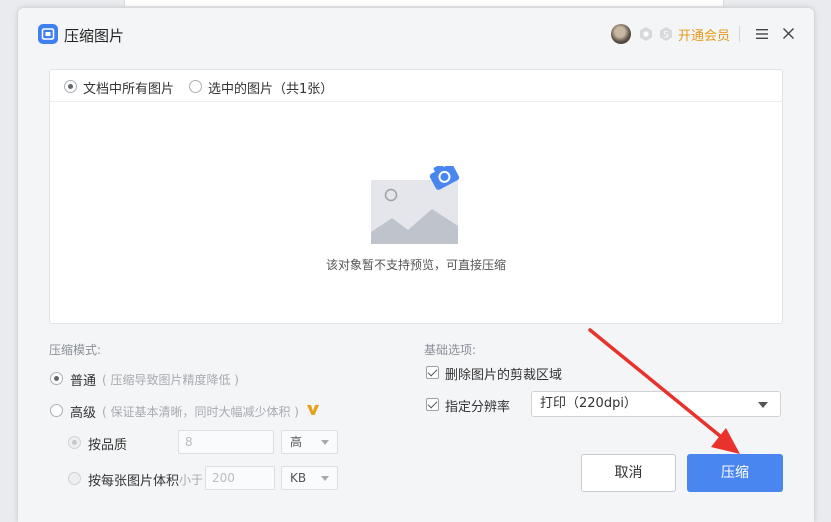  What do you see at coordinates (704, 34) in the screenshot?
I see `open-membership-link: 开通会员` at bounding box center [704, 34].